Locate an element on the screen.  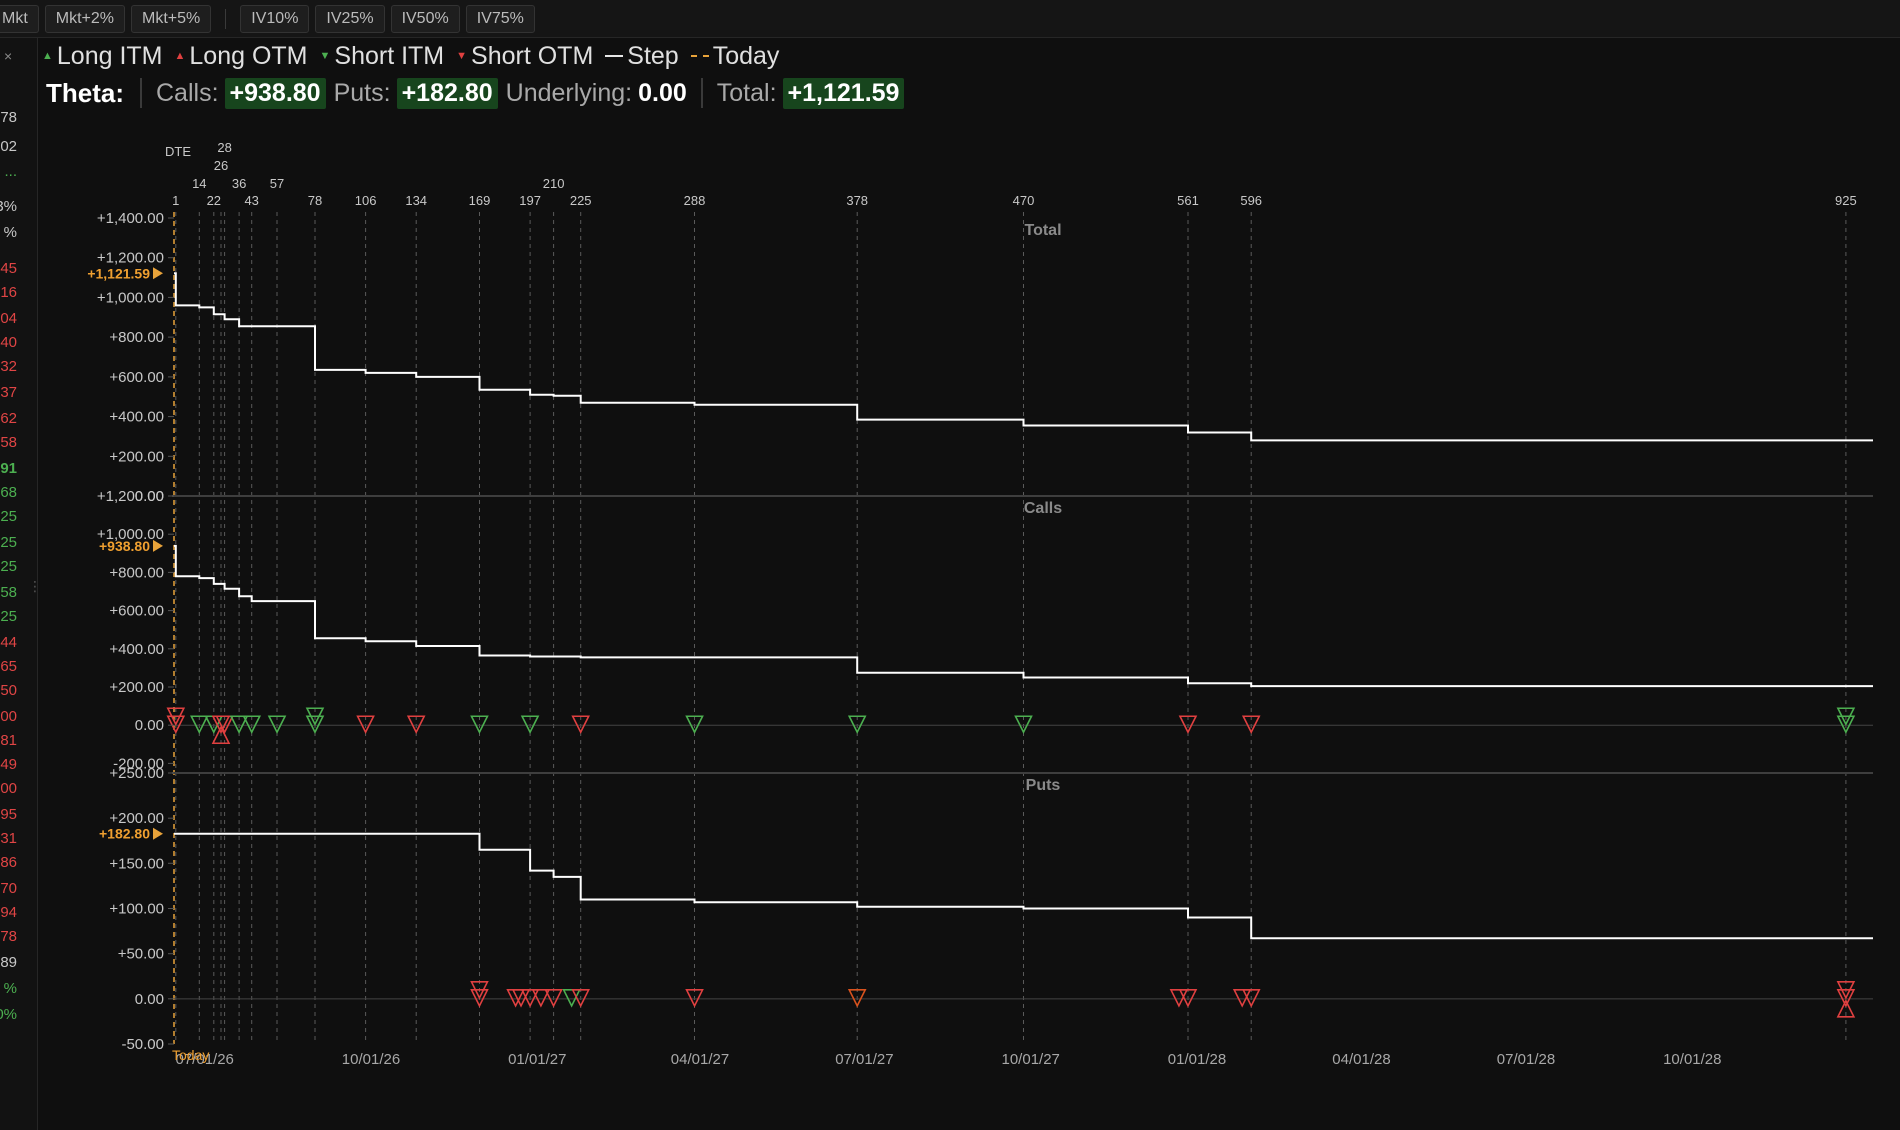
y-tick-label: +100.00 is located at coordinates (136, 909).